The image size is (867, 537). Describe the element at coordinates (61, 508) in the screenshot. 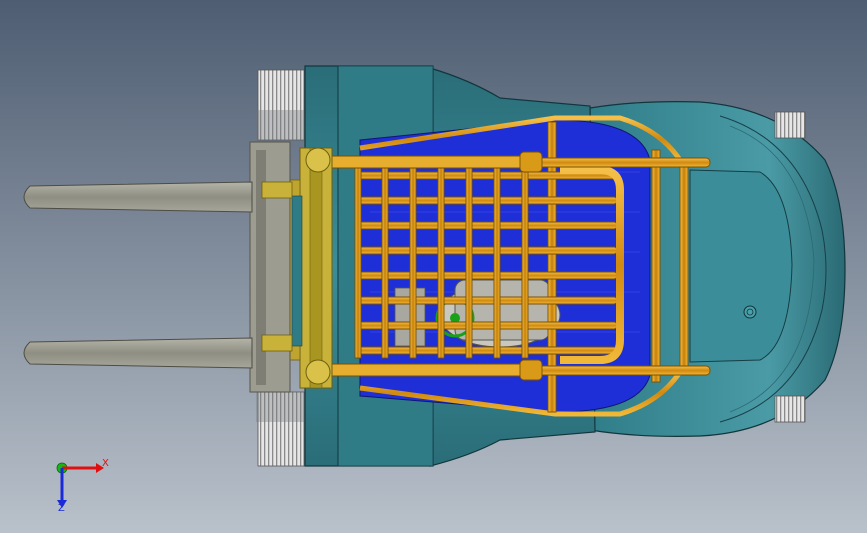

I see `triad-z-label: Z` at that location.